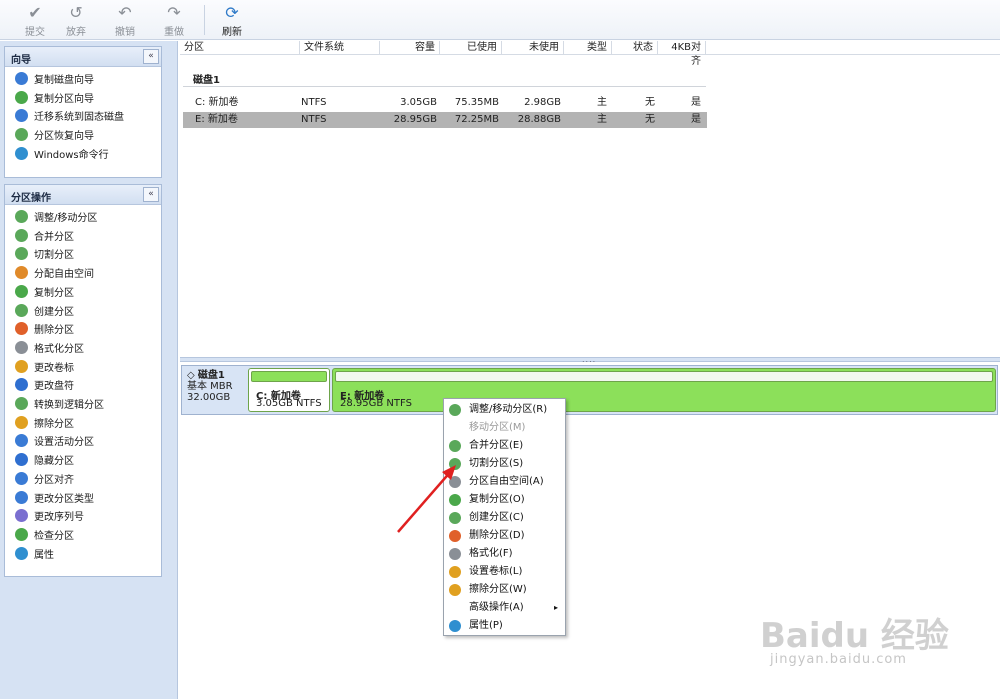 This screenshot has height=699, width=1000. I want to click on task-item: 设置活动分区, so click(87, 442).